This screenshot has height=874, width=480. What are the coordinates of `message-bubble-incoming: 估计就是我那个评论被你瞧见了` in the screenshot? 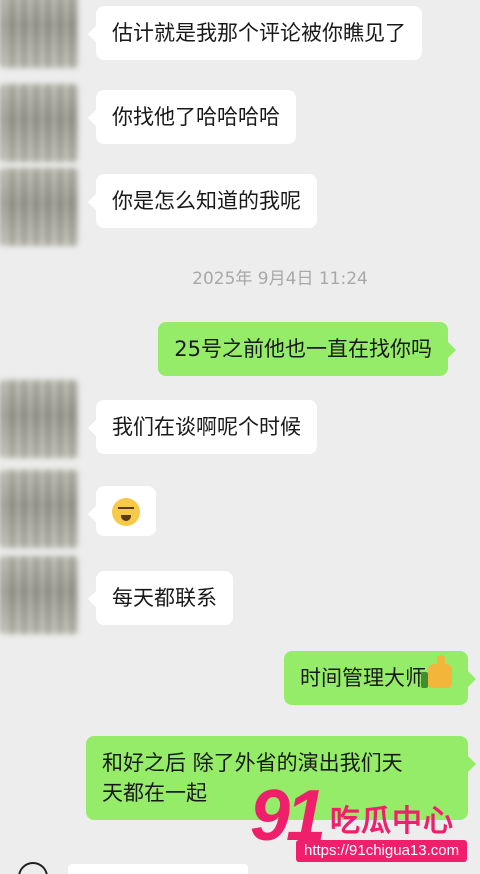 It's located at (255, 33).